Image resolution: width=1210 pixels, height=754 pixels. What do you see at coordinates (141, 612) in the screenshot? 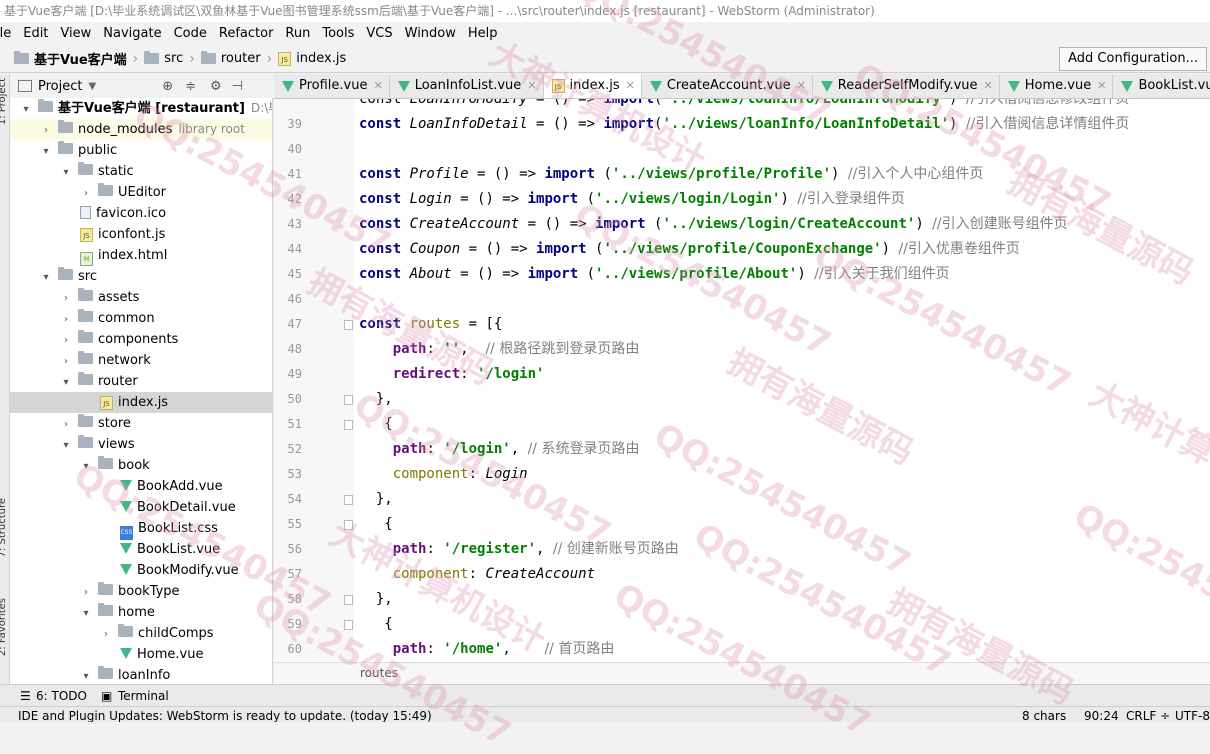
I see `tree-item-home: ▾ home` at bounding box center [141, 612].